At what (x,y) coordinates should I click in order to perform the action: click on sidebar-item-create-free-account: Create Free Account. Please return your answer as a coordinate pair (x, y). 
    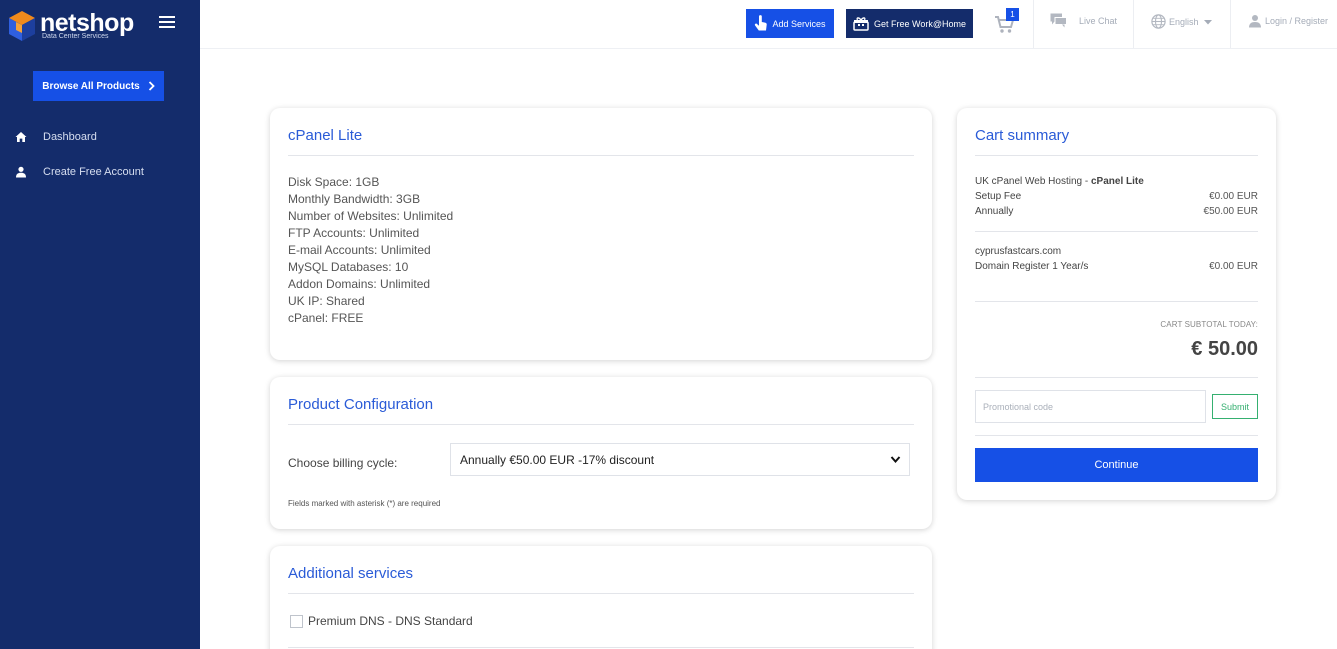
    Looking at the image, I should click on (100, 172).